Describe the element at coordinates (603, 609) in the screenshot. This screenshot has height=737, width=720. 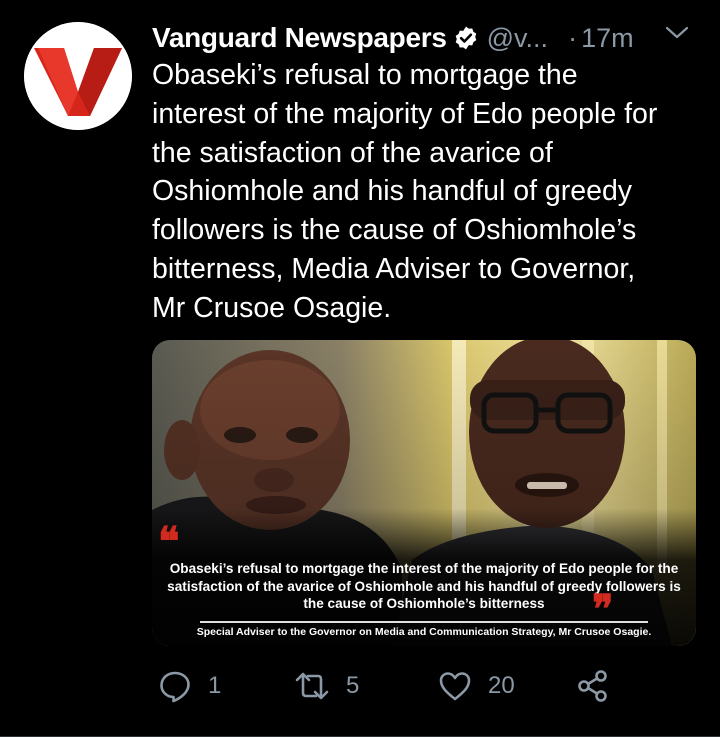
I see `quote-close-mark: ❞` at that location.